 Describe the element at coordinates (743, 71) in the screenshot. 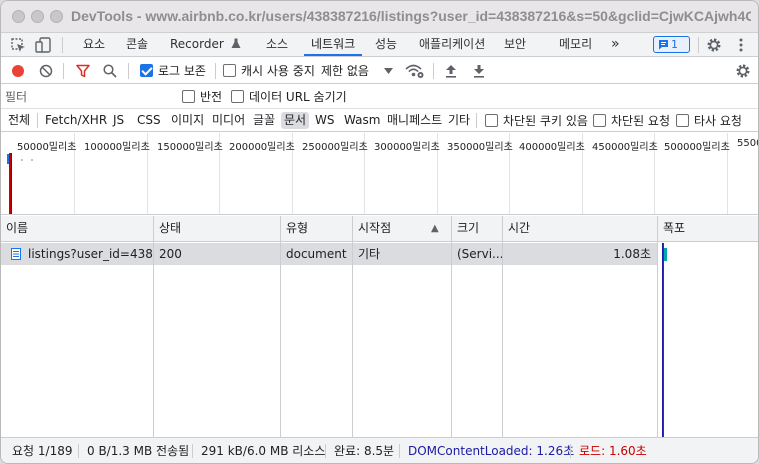

I see `network-settings-gear-icon` at that location.